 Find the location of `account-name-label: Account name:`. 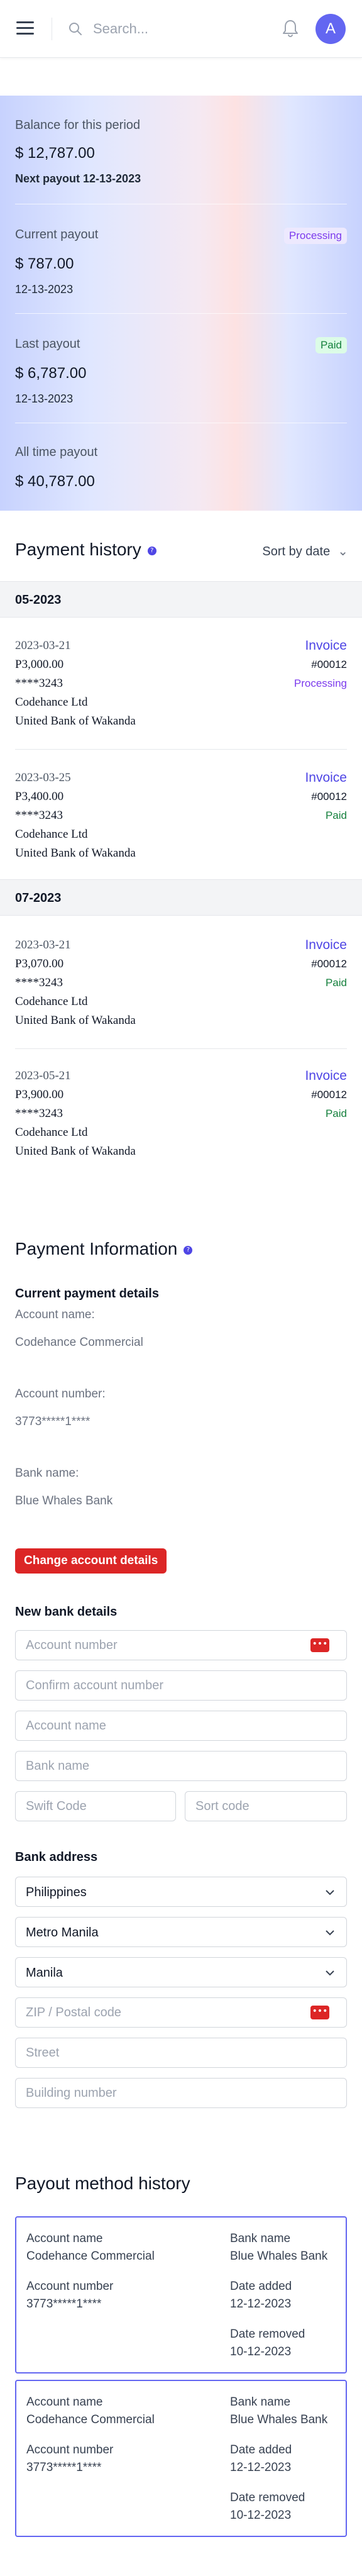

account-name-label: Account name: is located at coordinates (55, 1314).